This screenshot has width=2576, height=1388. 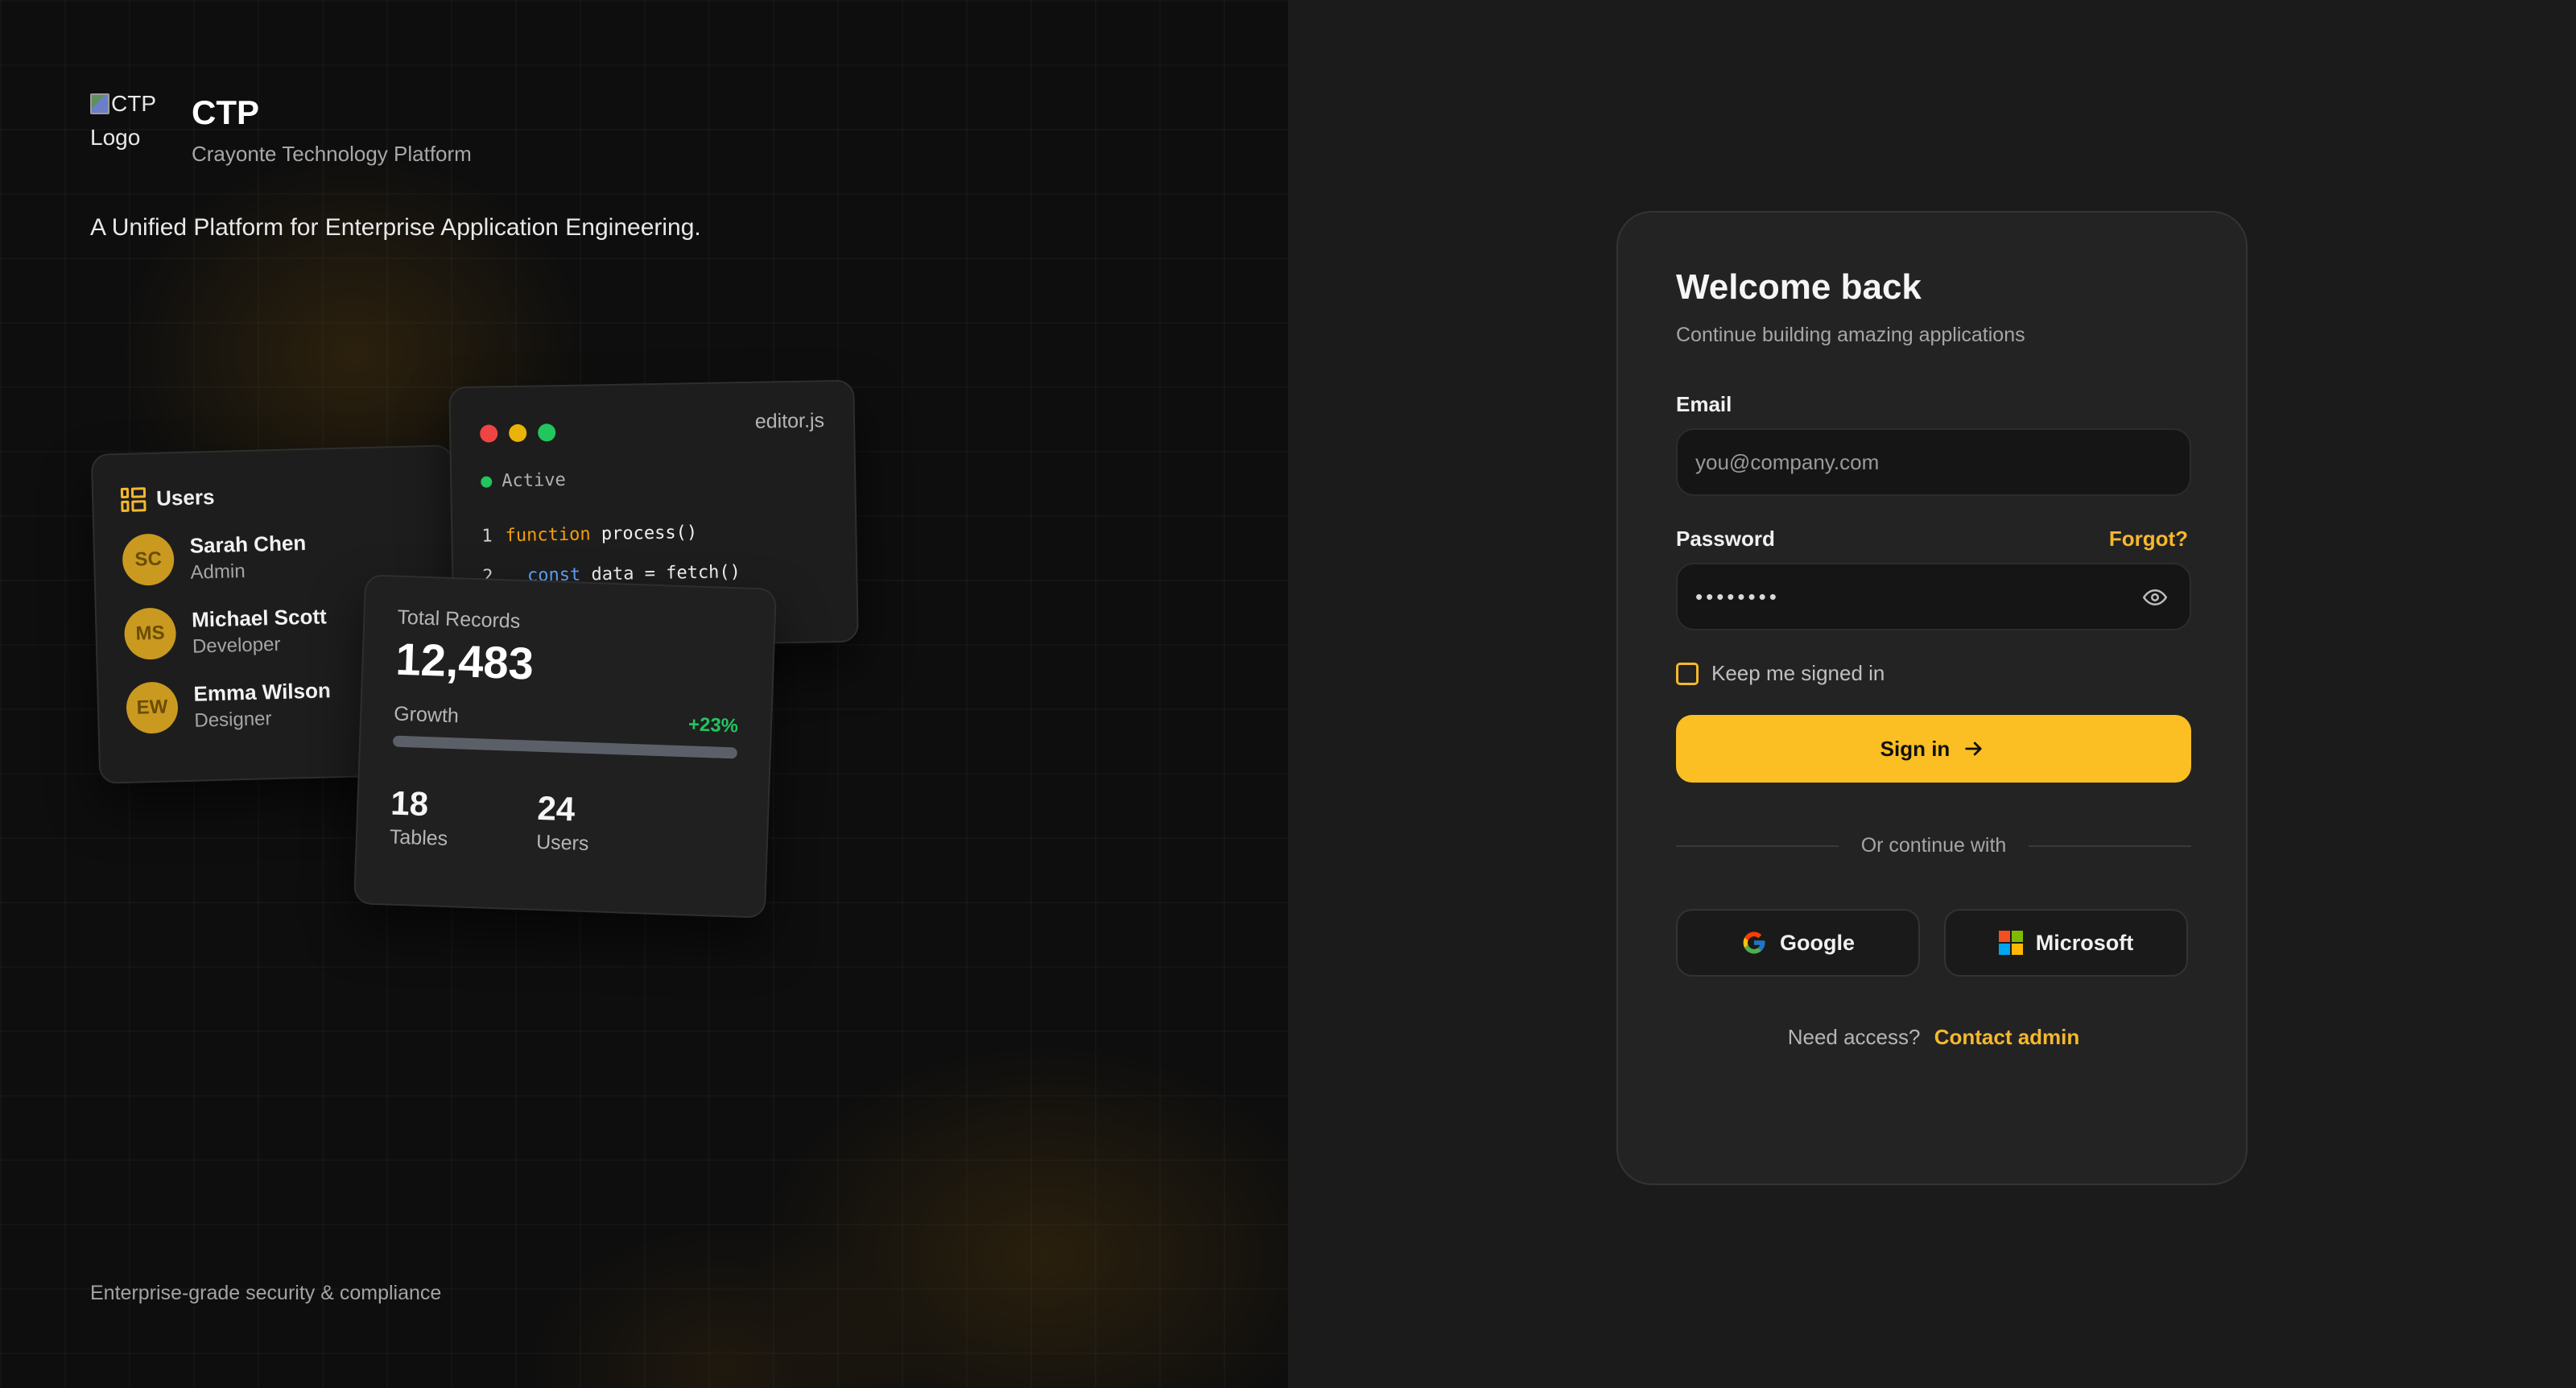 What do you see at coordinates (713, 725) in the screenshot?
I see `growth-value: +23%` at bounding box center [713, 725].